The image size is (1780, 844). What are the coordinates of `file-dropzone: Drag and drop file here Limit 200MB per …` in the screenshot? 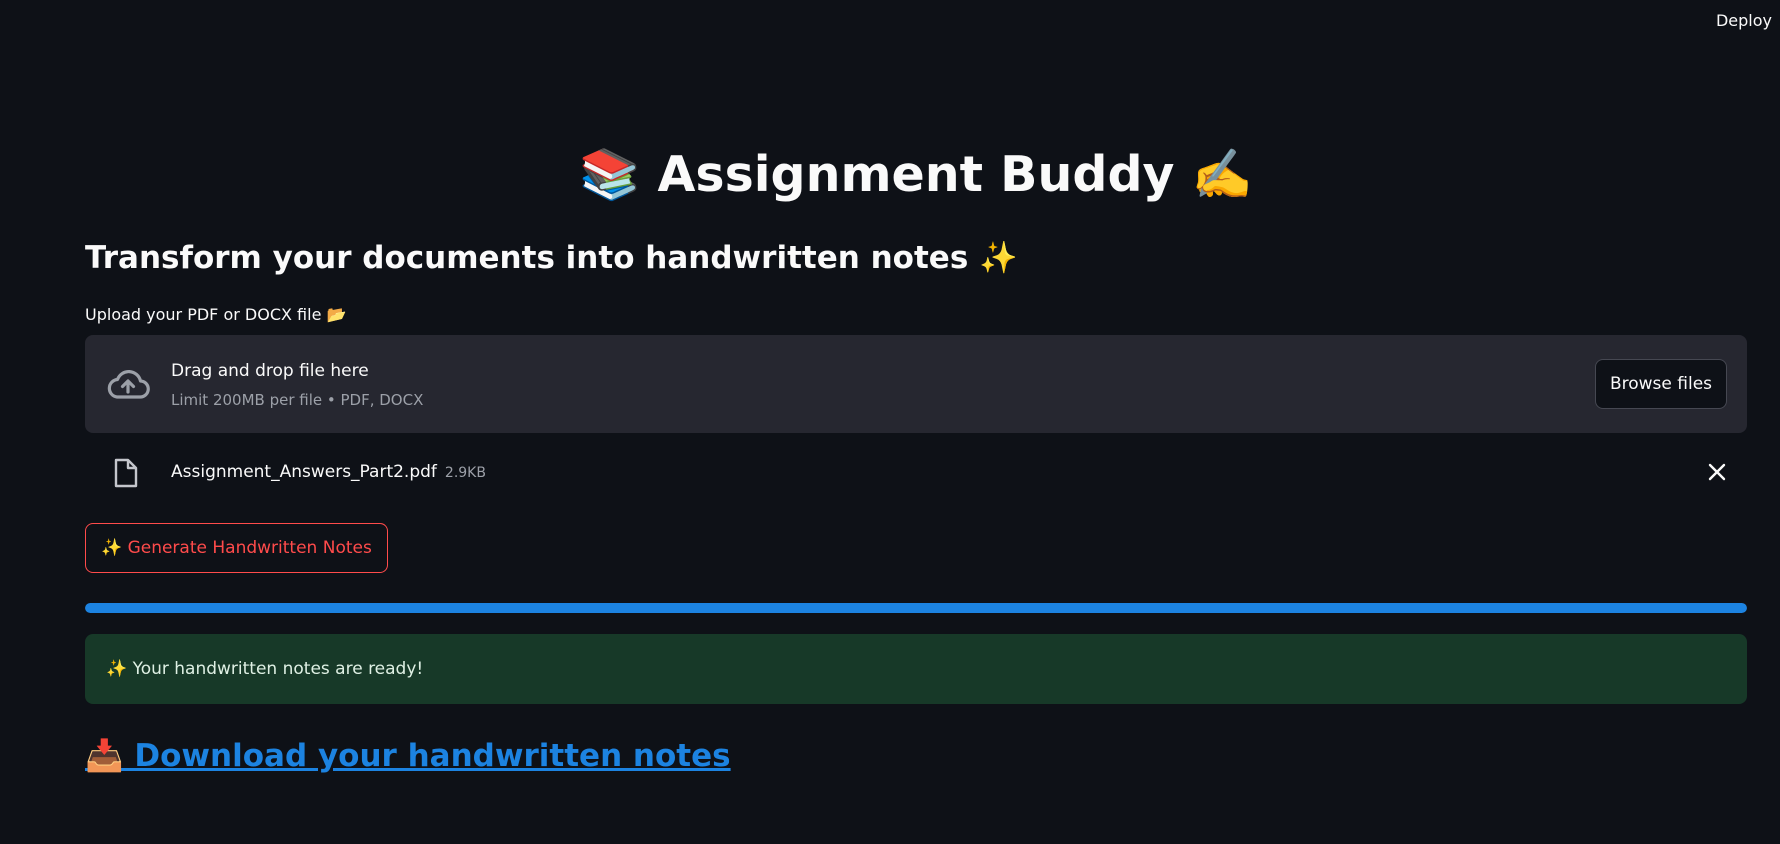 It's located at (916, 384).